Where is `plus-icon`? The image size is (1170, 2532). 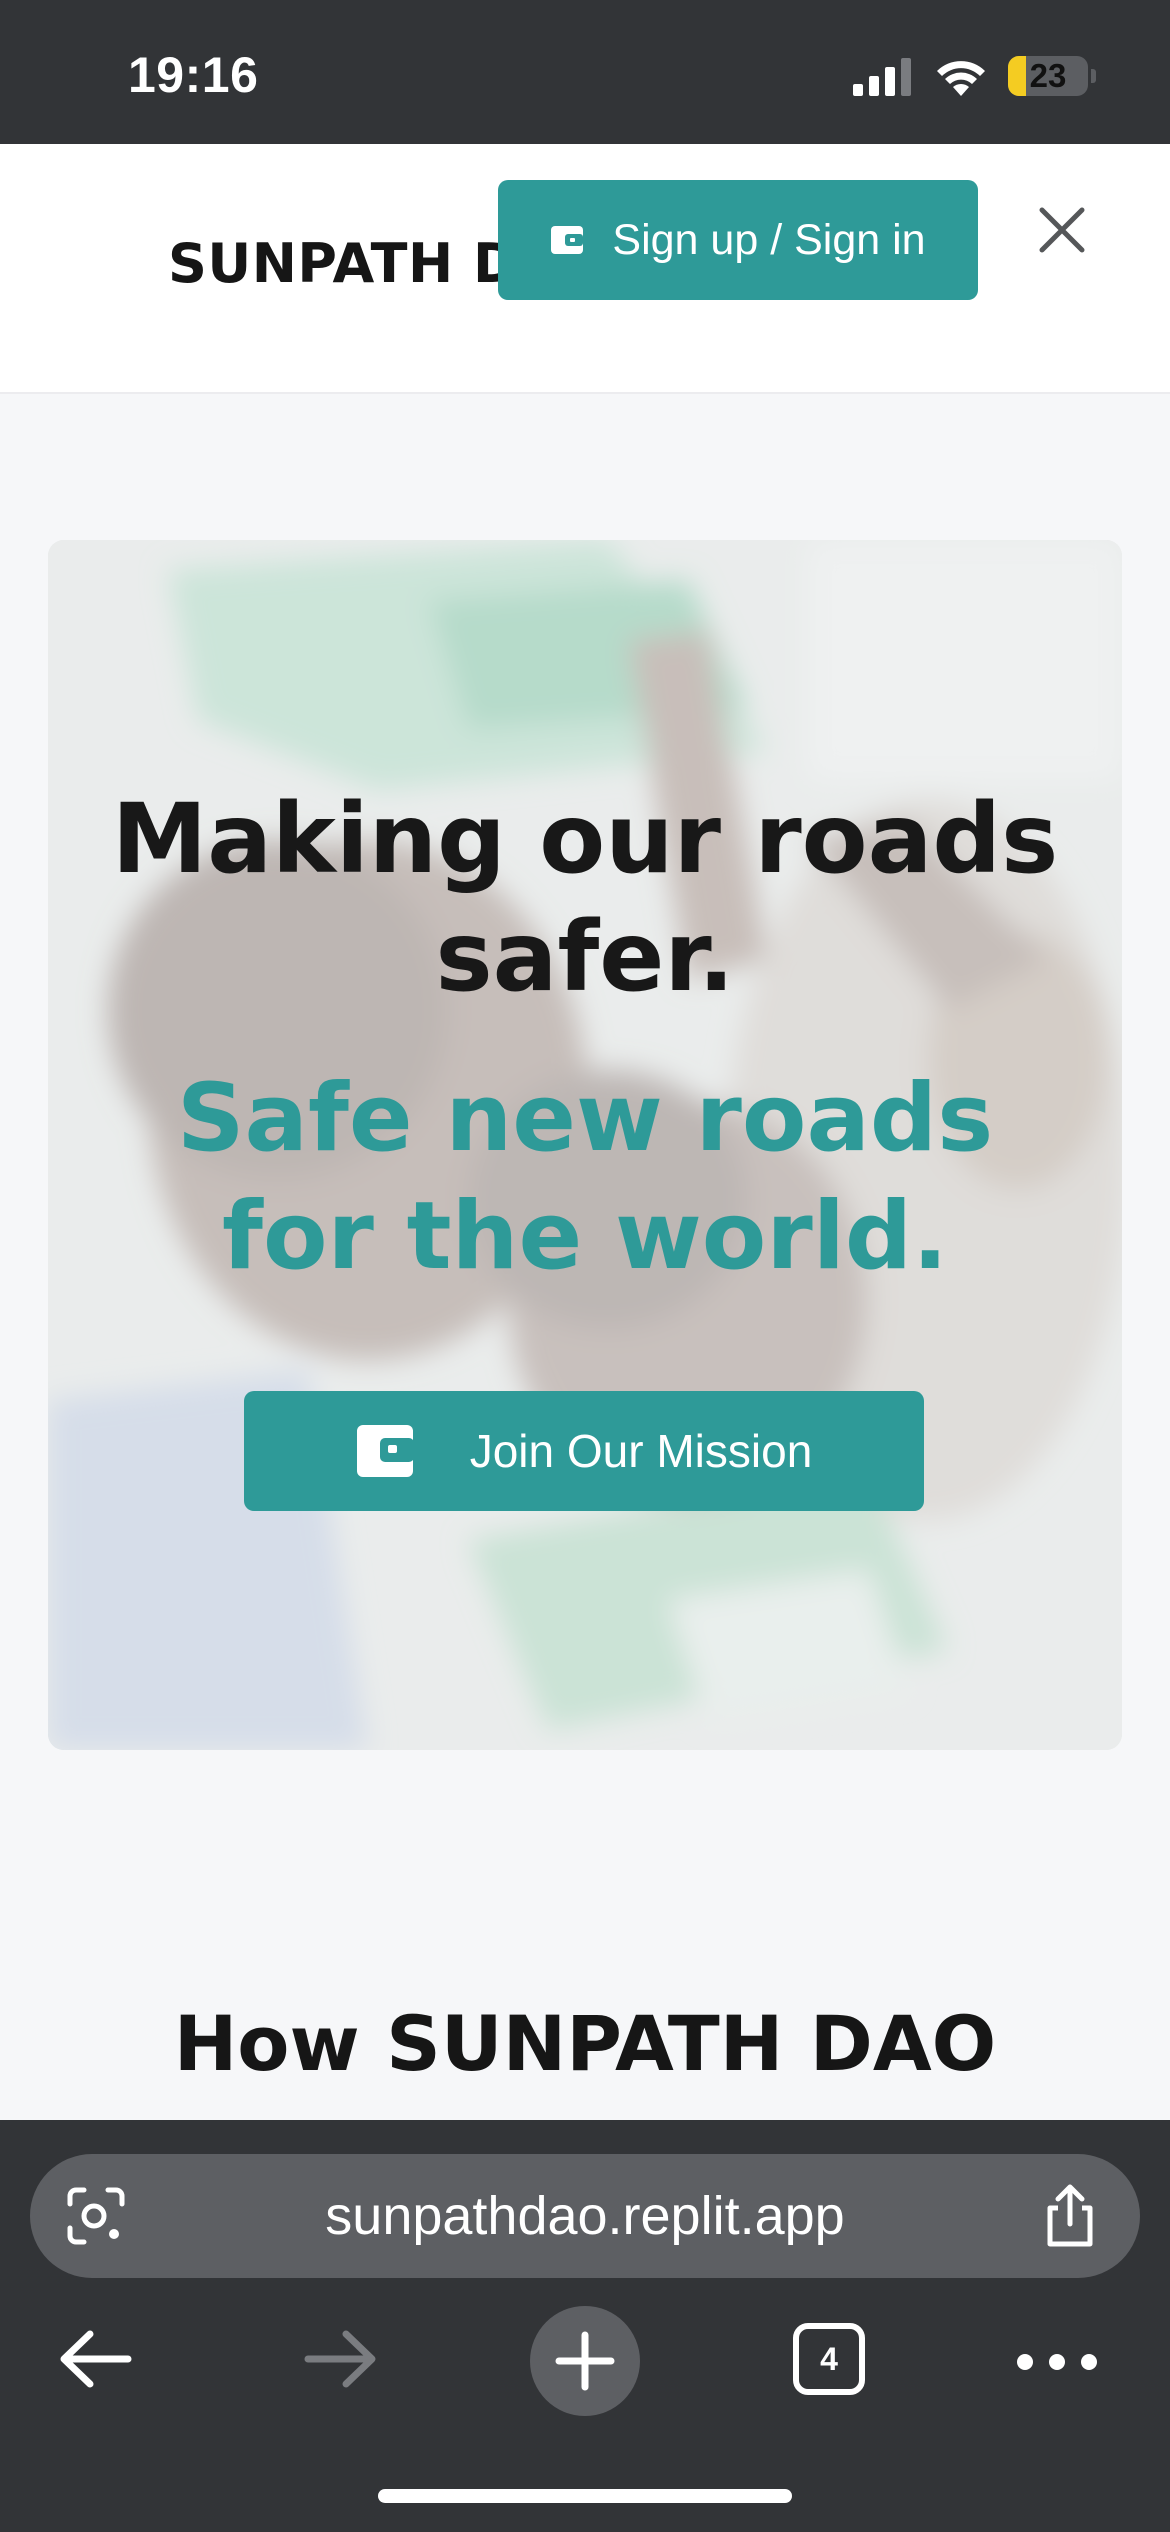
plus-icon is located at coordinates (585, 2361).